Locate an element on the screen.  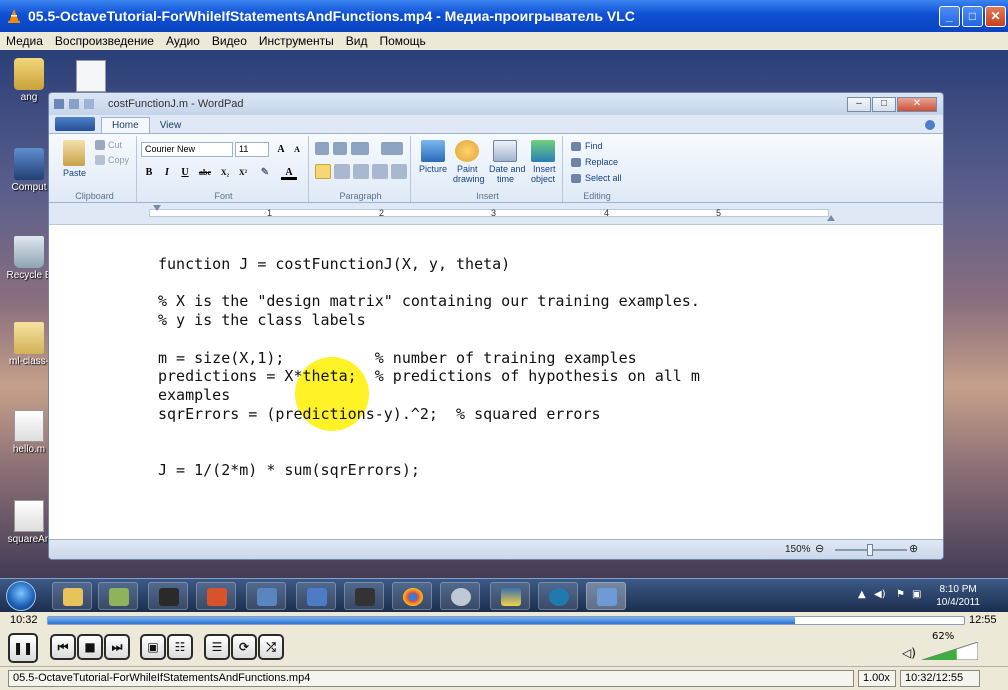
picture-button: Picture is located at coordinates (433, 169).